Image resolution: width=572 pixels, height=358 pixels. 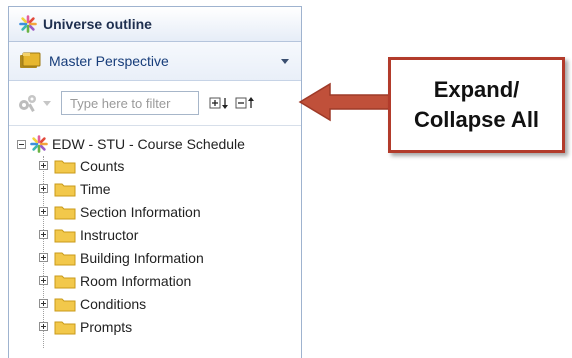 I want to click on tree-folder-time: Time, so click(x=170, y=188).